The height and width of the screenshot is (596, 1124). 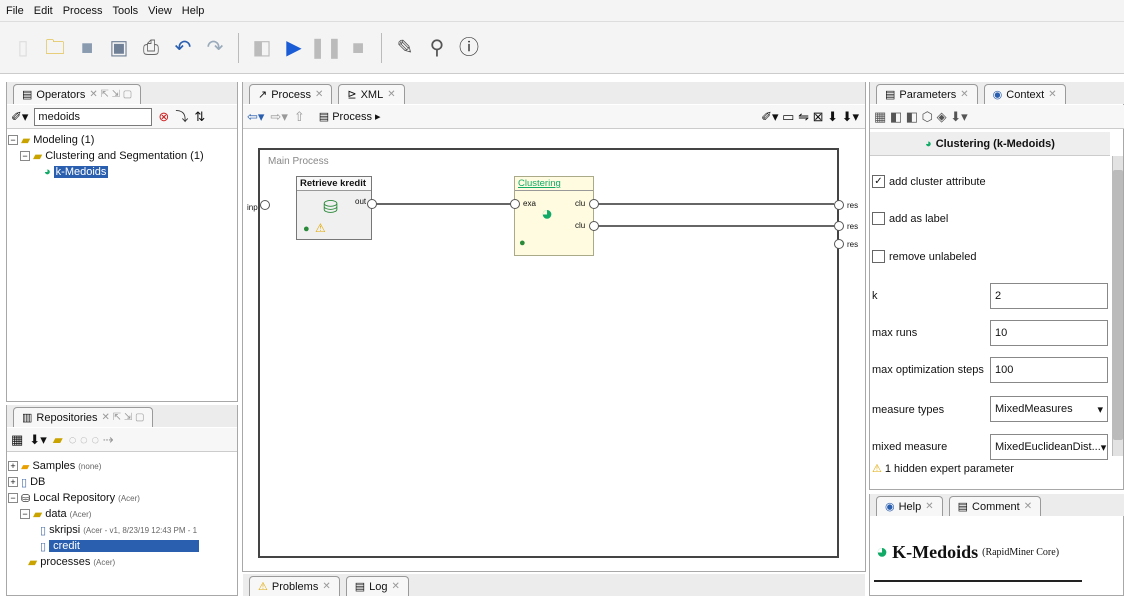 I want to click on repo-item-processes: ▰ processes (Acer), so click(x=103, y=562).